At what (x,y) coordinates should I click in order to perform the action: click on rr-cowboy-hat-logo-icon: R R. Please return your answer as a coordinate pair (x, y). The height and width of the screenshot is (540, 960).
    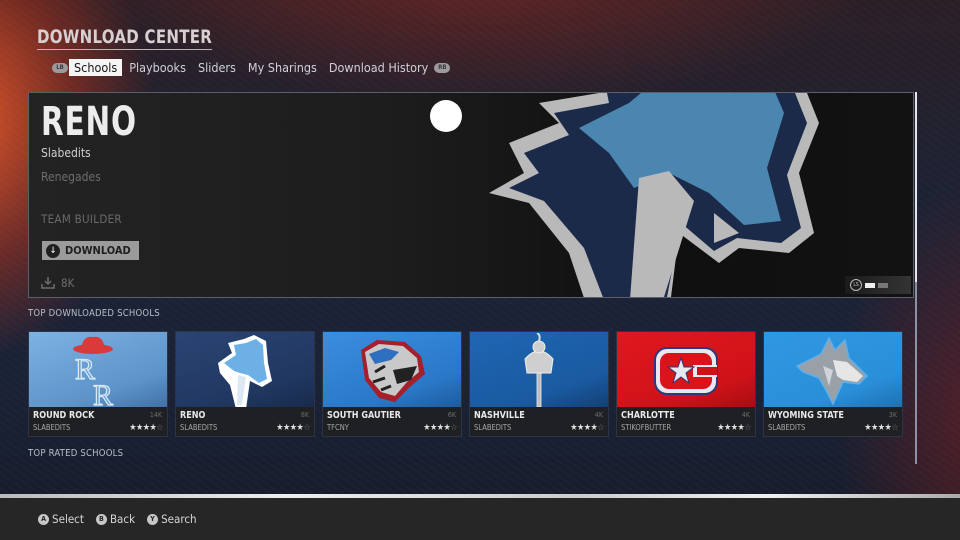
    Looking at the image, I should click on (93, 372).